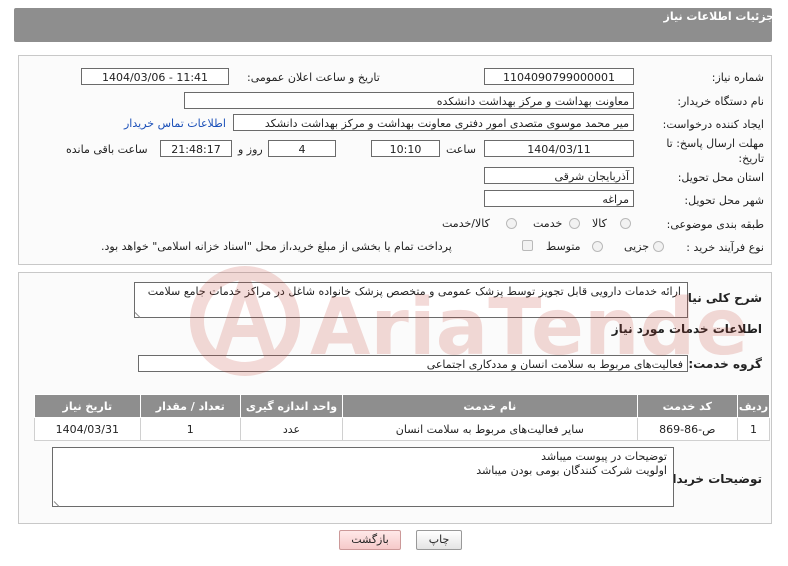 Image resolution: width=788 pixels, height=566 pixels. I want to click on city-field: مراغه, so click(559, 198).